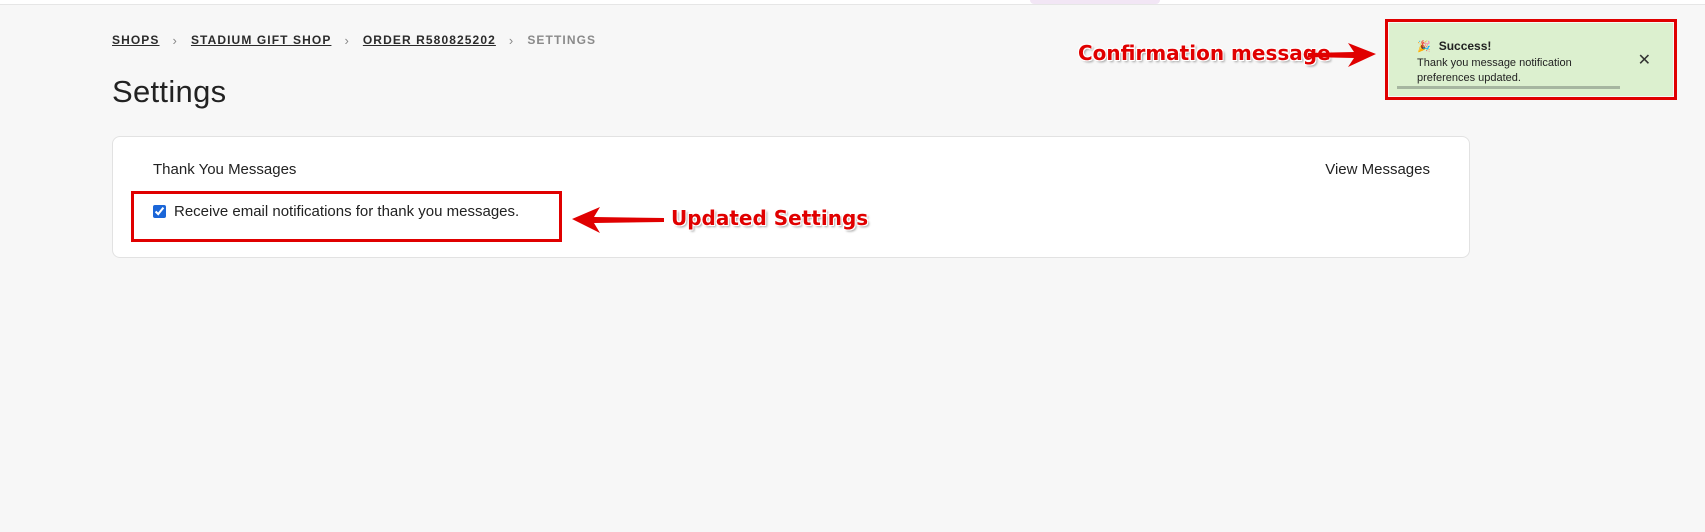  Describe the element at coordinates (1342, 55) in the screenshot. I see `confirmation-arrow-icon` at that location.